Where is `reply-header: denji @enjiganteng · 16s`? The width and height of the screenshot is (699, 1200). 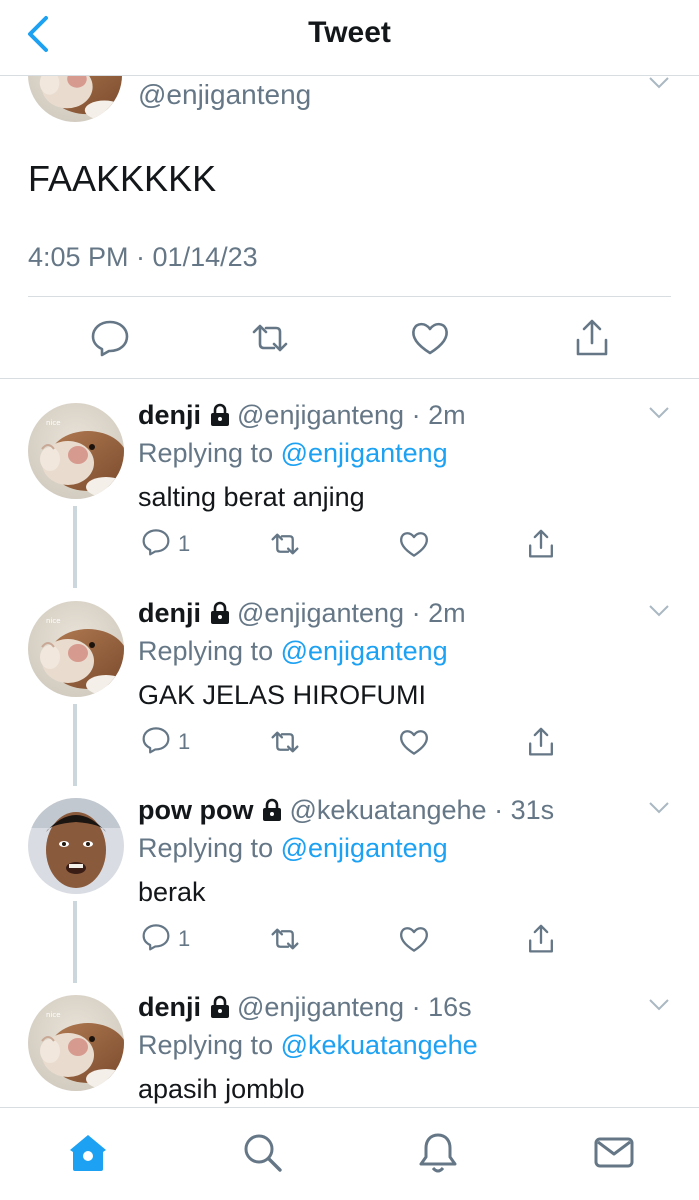
reply-header: denji @enjiganteng · 16s is located at coordinates (305, 1009).